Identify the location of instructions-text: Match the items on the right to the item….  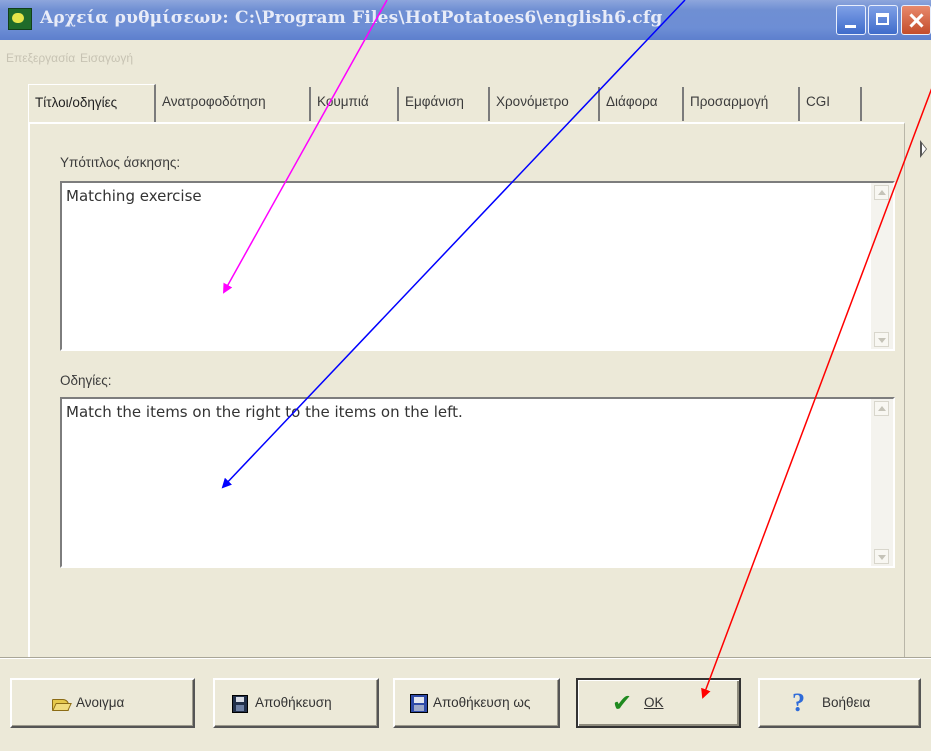
(264, 412).